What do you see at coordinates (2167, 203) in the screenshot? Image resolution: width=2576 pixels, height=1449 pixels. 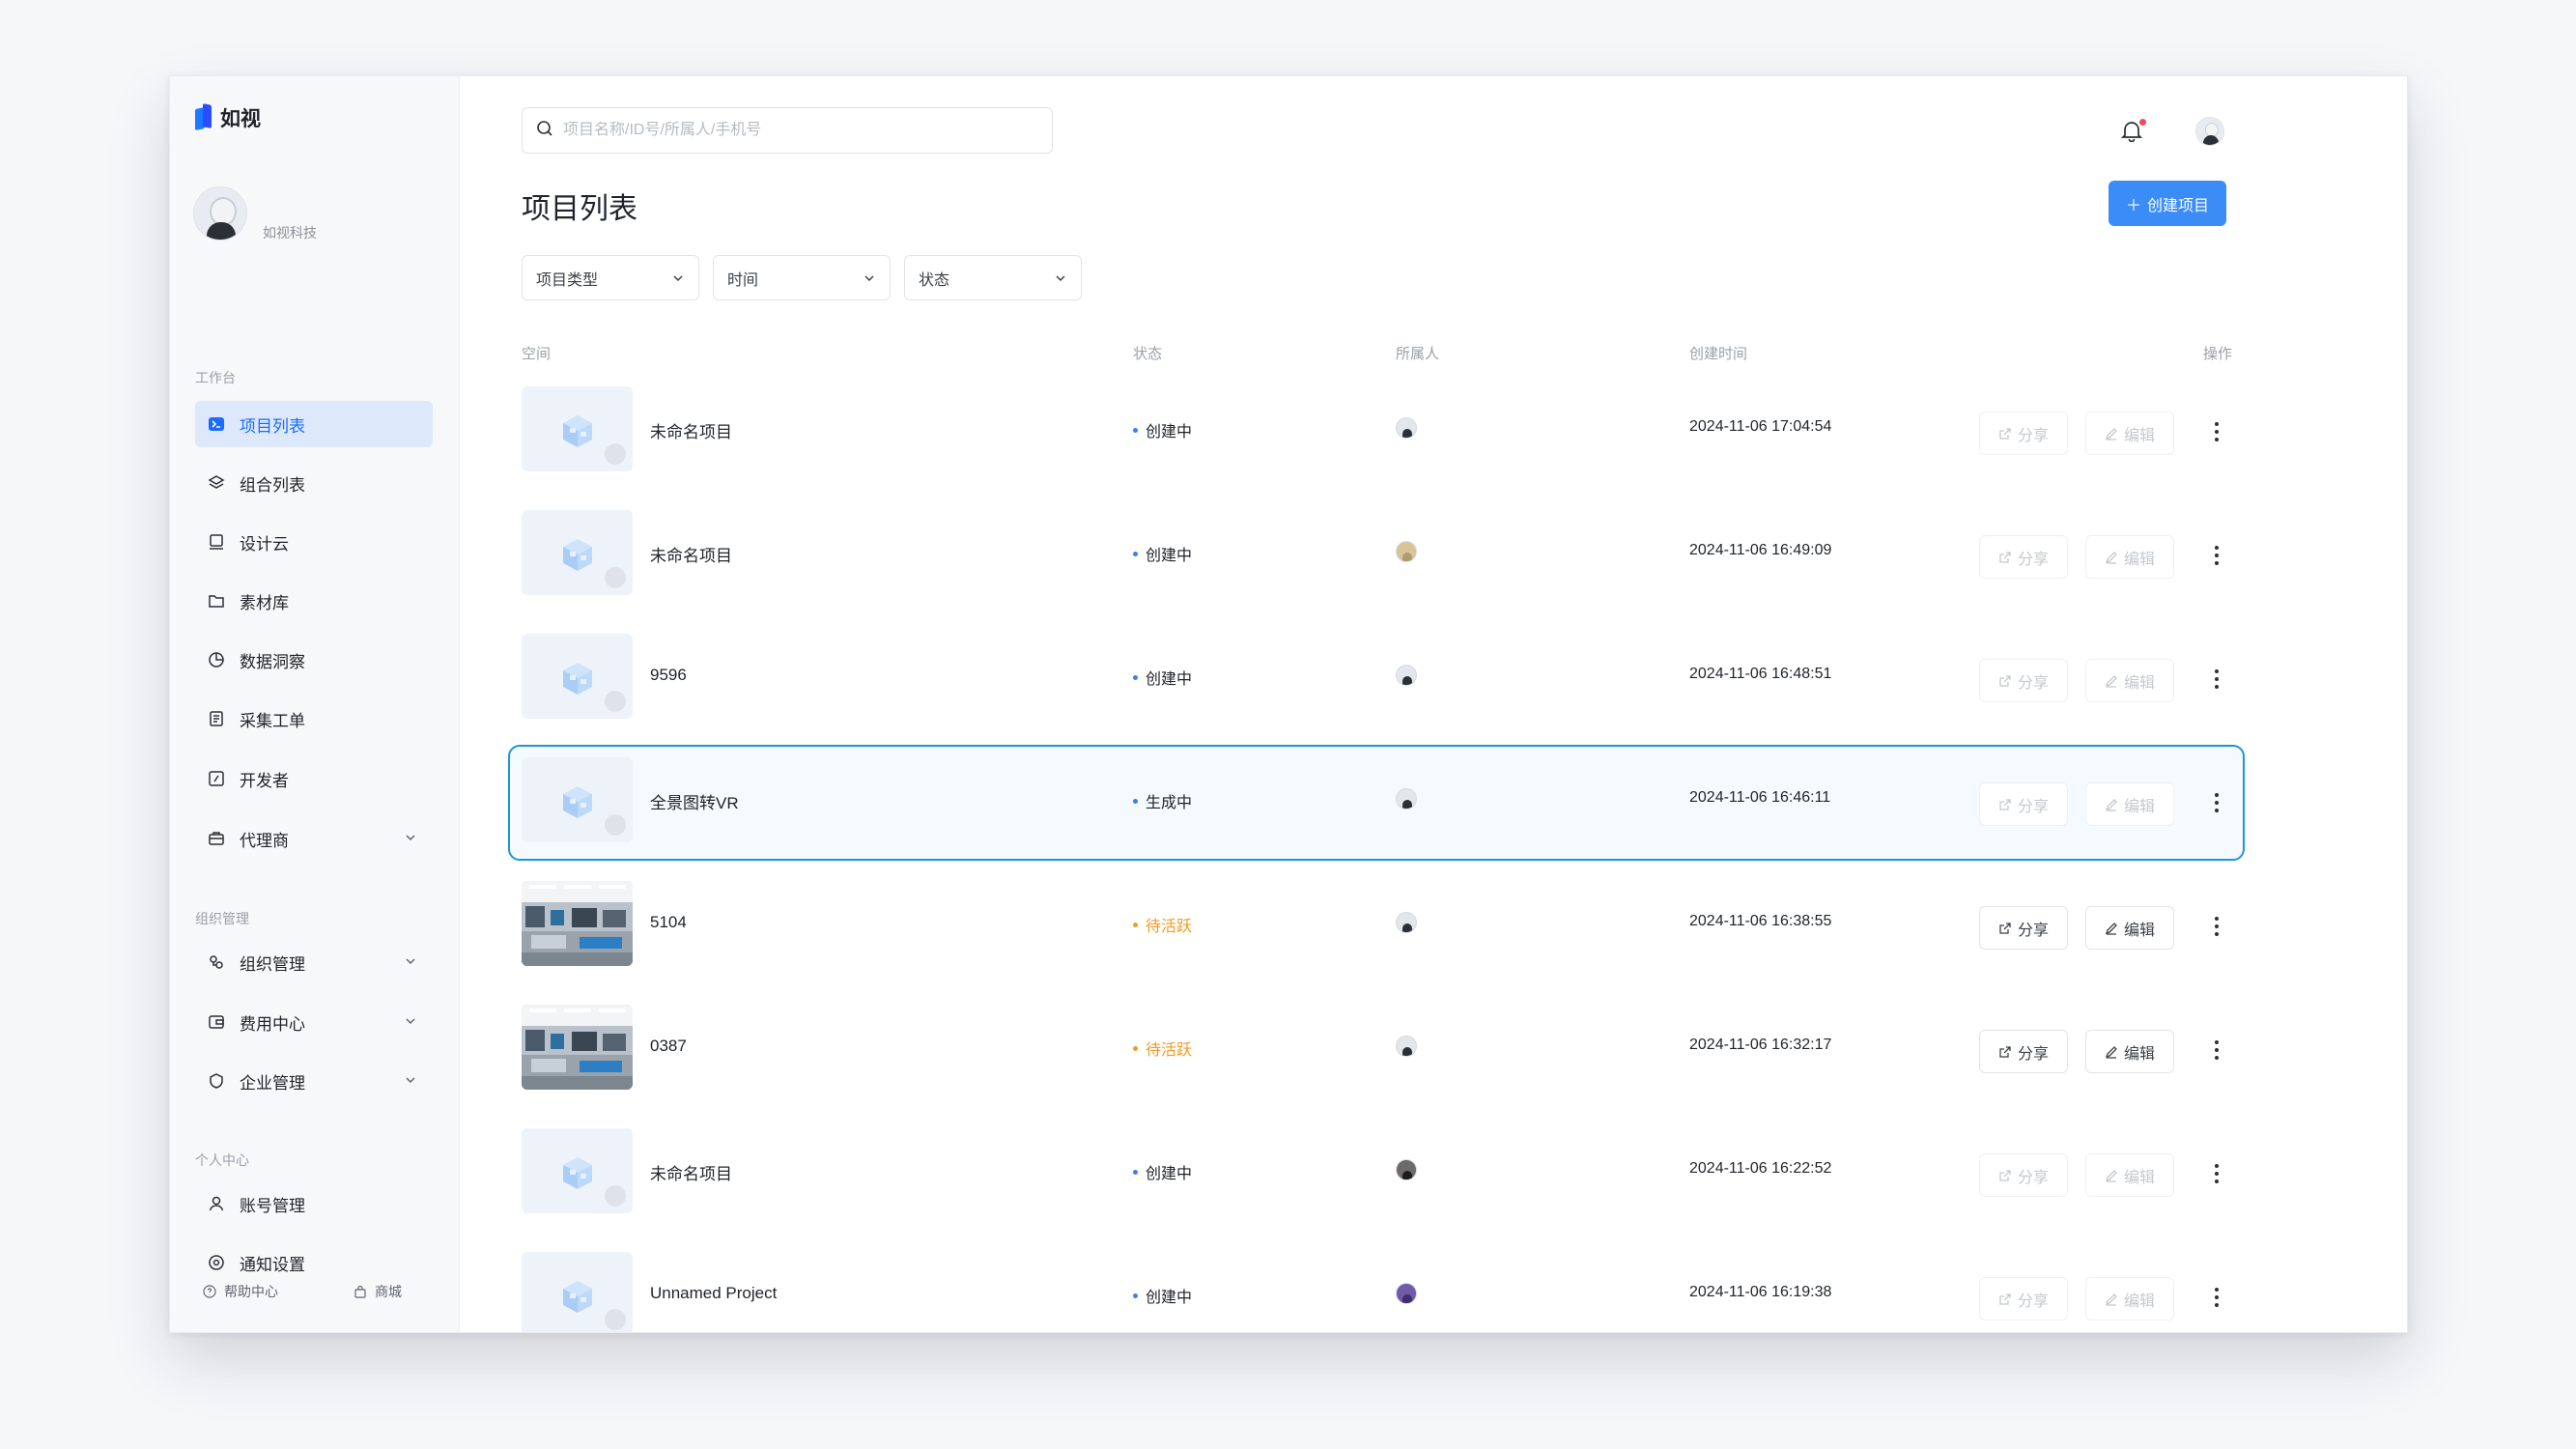 I see `create-project-button: ＋ 创建项目` at bounding box center [2167, 203].